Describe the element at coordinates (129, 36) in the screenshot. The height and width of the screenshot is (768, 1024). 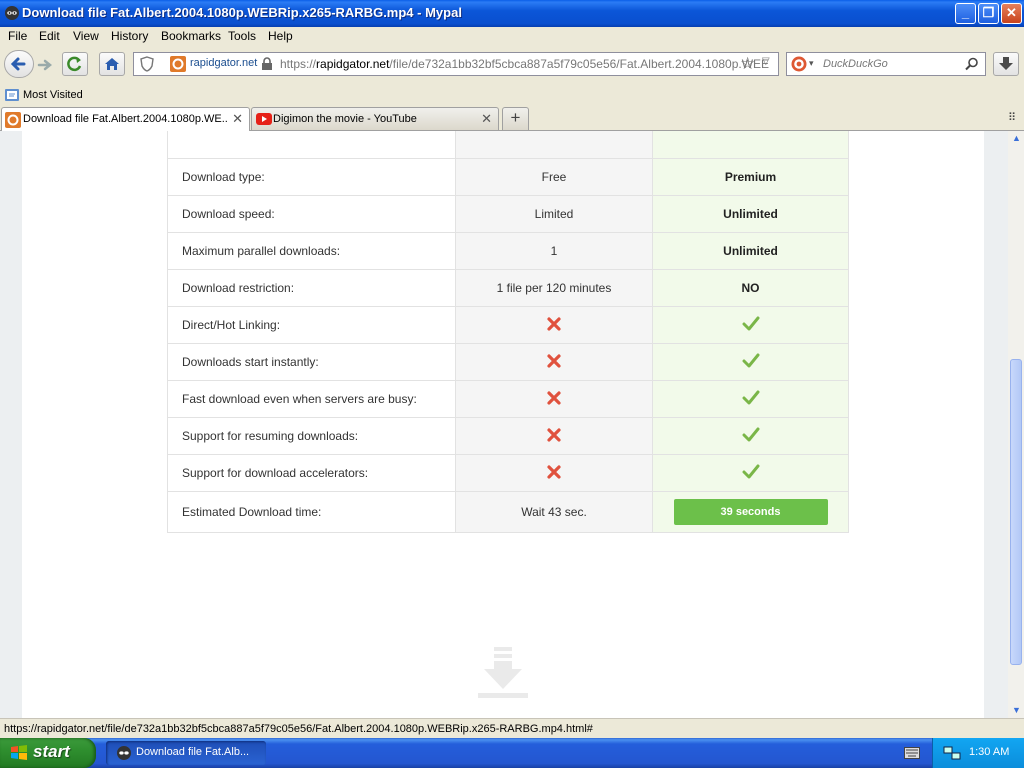
I see `menu-history: History` at that location.